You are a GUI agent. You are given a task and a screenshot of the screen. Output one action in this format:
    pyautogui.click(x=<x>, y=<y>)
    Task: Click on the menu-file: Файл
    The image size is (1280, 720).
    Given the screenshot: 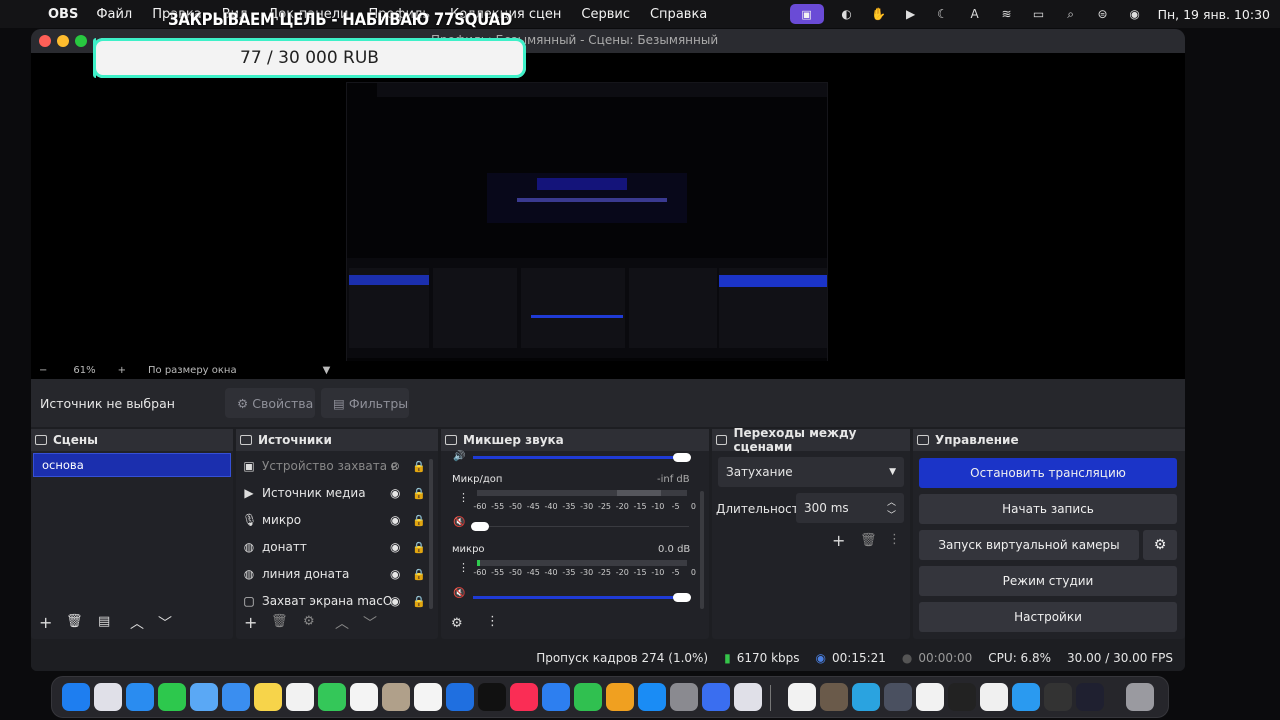 What is the action you would take?
    pyautogui.click(x=114, y=14)
    